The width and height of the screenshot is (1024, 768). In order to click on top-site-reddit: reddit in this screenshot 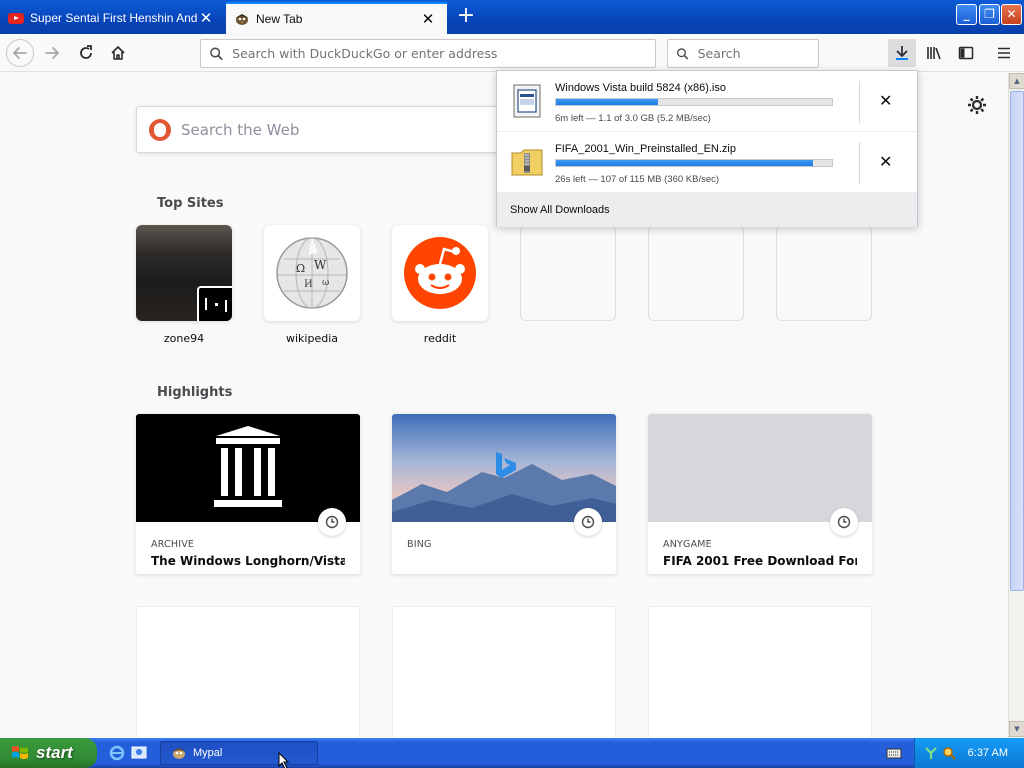, I will do `click(440, 285)`.